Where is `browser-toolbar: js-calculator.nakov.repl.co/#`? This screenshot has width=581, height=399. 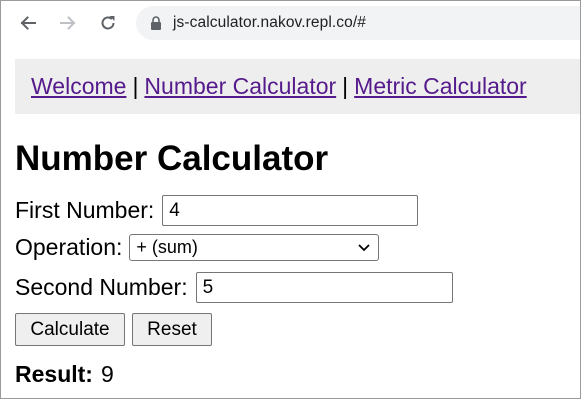 browser-toolbar: js-calculator.nakov.repl.co/# is located at coordinates (290, 23).